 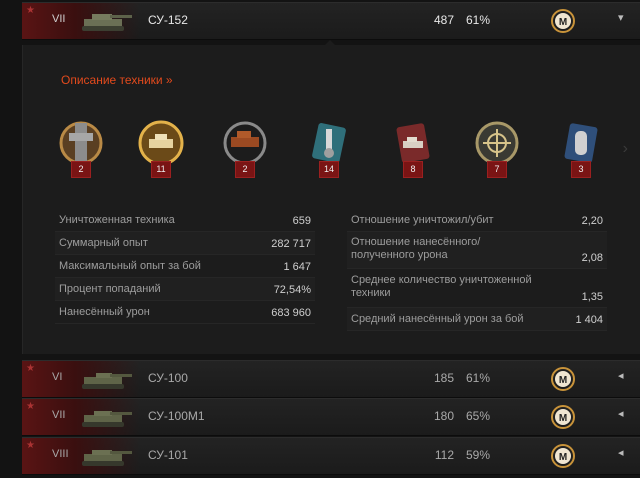 I want to click on medal-1: 11, so click(x=161, y=149).